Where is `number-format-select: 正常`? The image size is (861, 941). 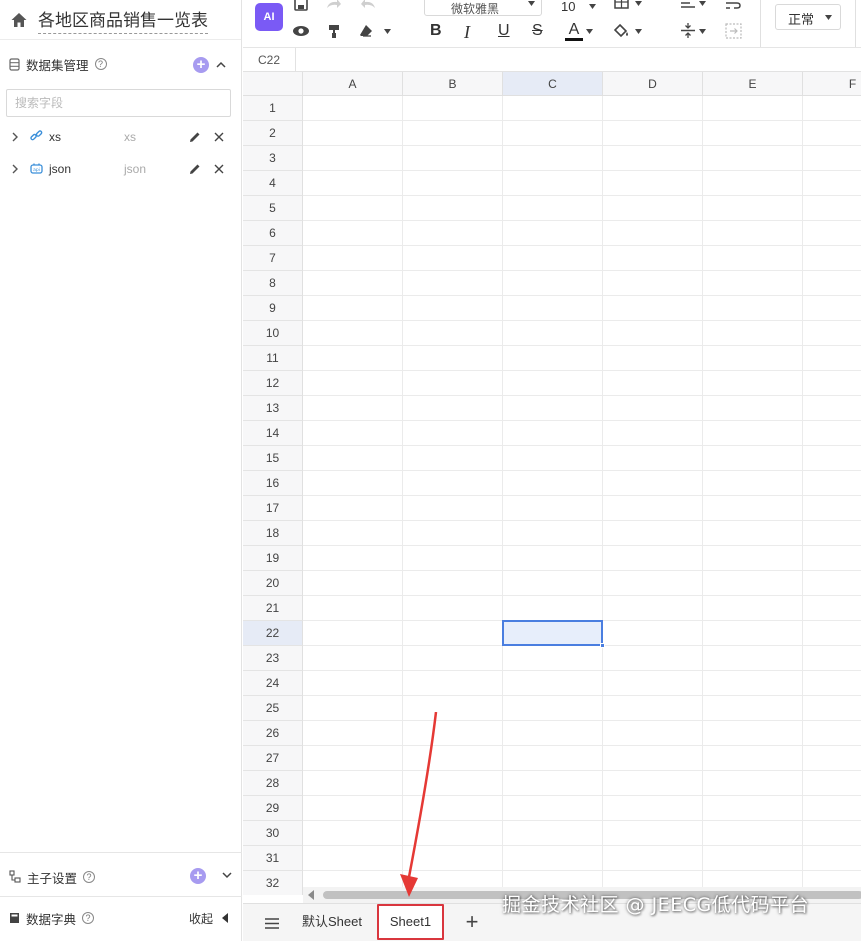 number-format-select: 正常 is located at coordinates (808, 17).